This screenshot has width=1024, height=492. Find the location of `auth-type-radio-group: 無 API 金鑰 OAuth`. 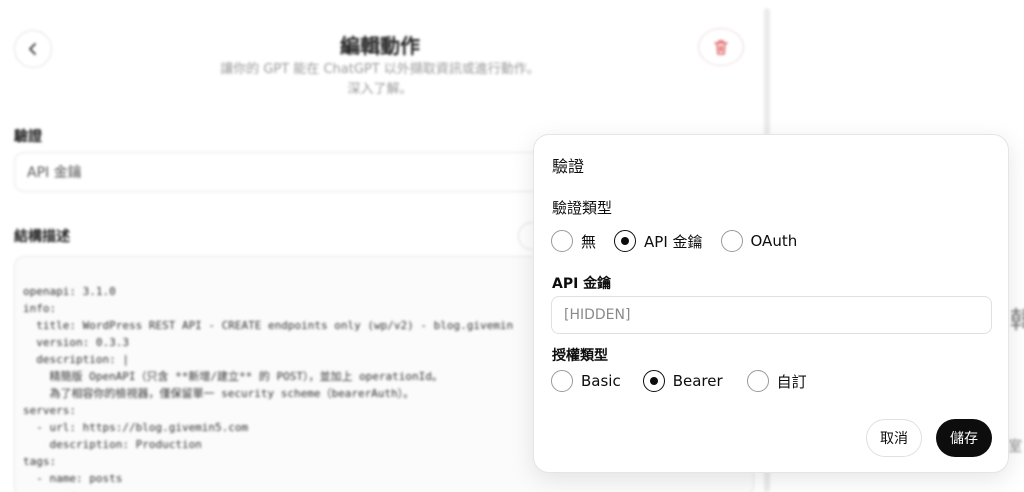

auth-type-radio-group: 無 API 金鑰 OAuth is located at coordinates (683, 241).